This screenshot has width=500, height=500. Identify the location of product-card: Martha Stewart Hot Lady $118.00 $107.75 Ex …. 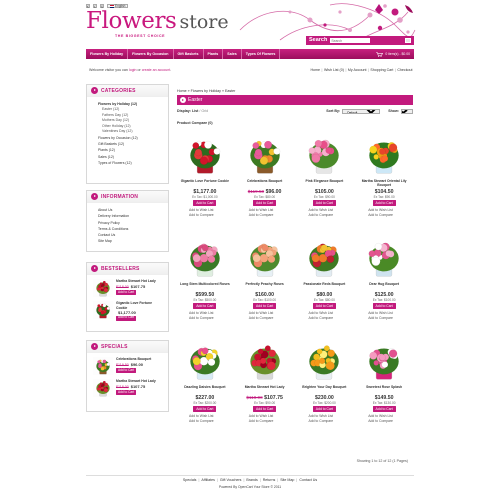
(265, 388).